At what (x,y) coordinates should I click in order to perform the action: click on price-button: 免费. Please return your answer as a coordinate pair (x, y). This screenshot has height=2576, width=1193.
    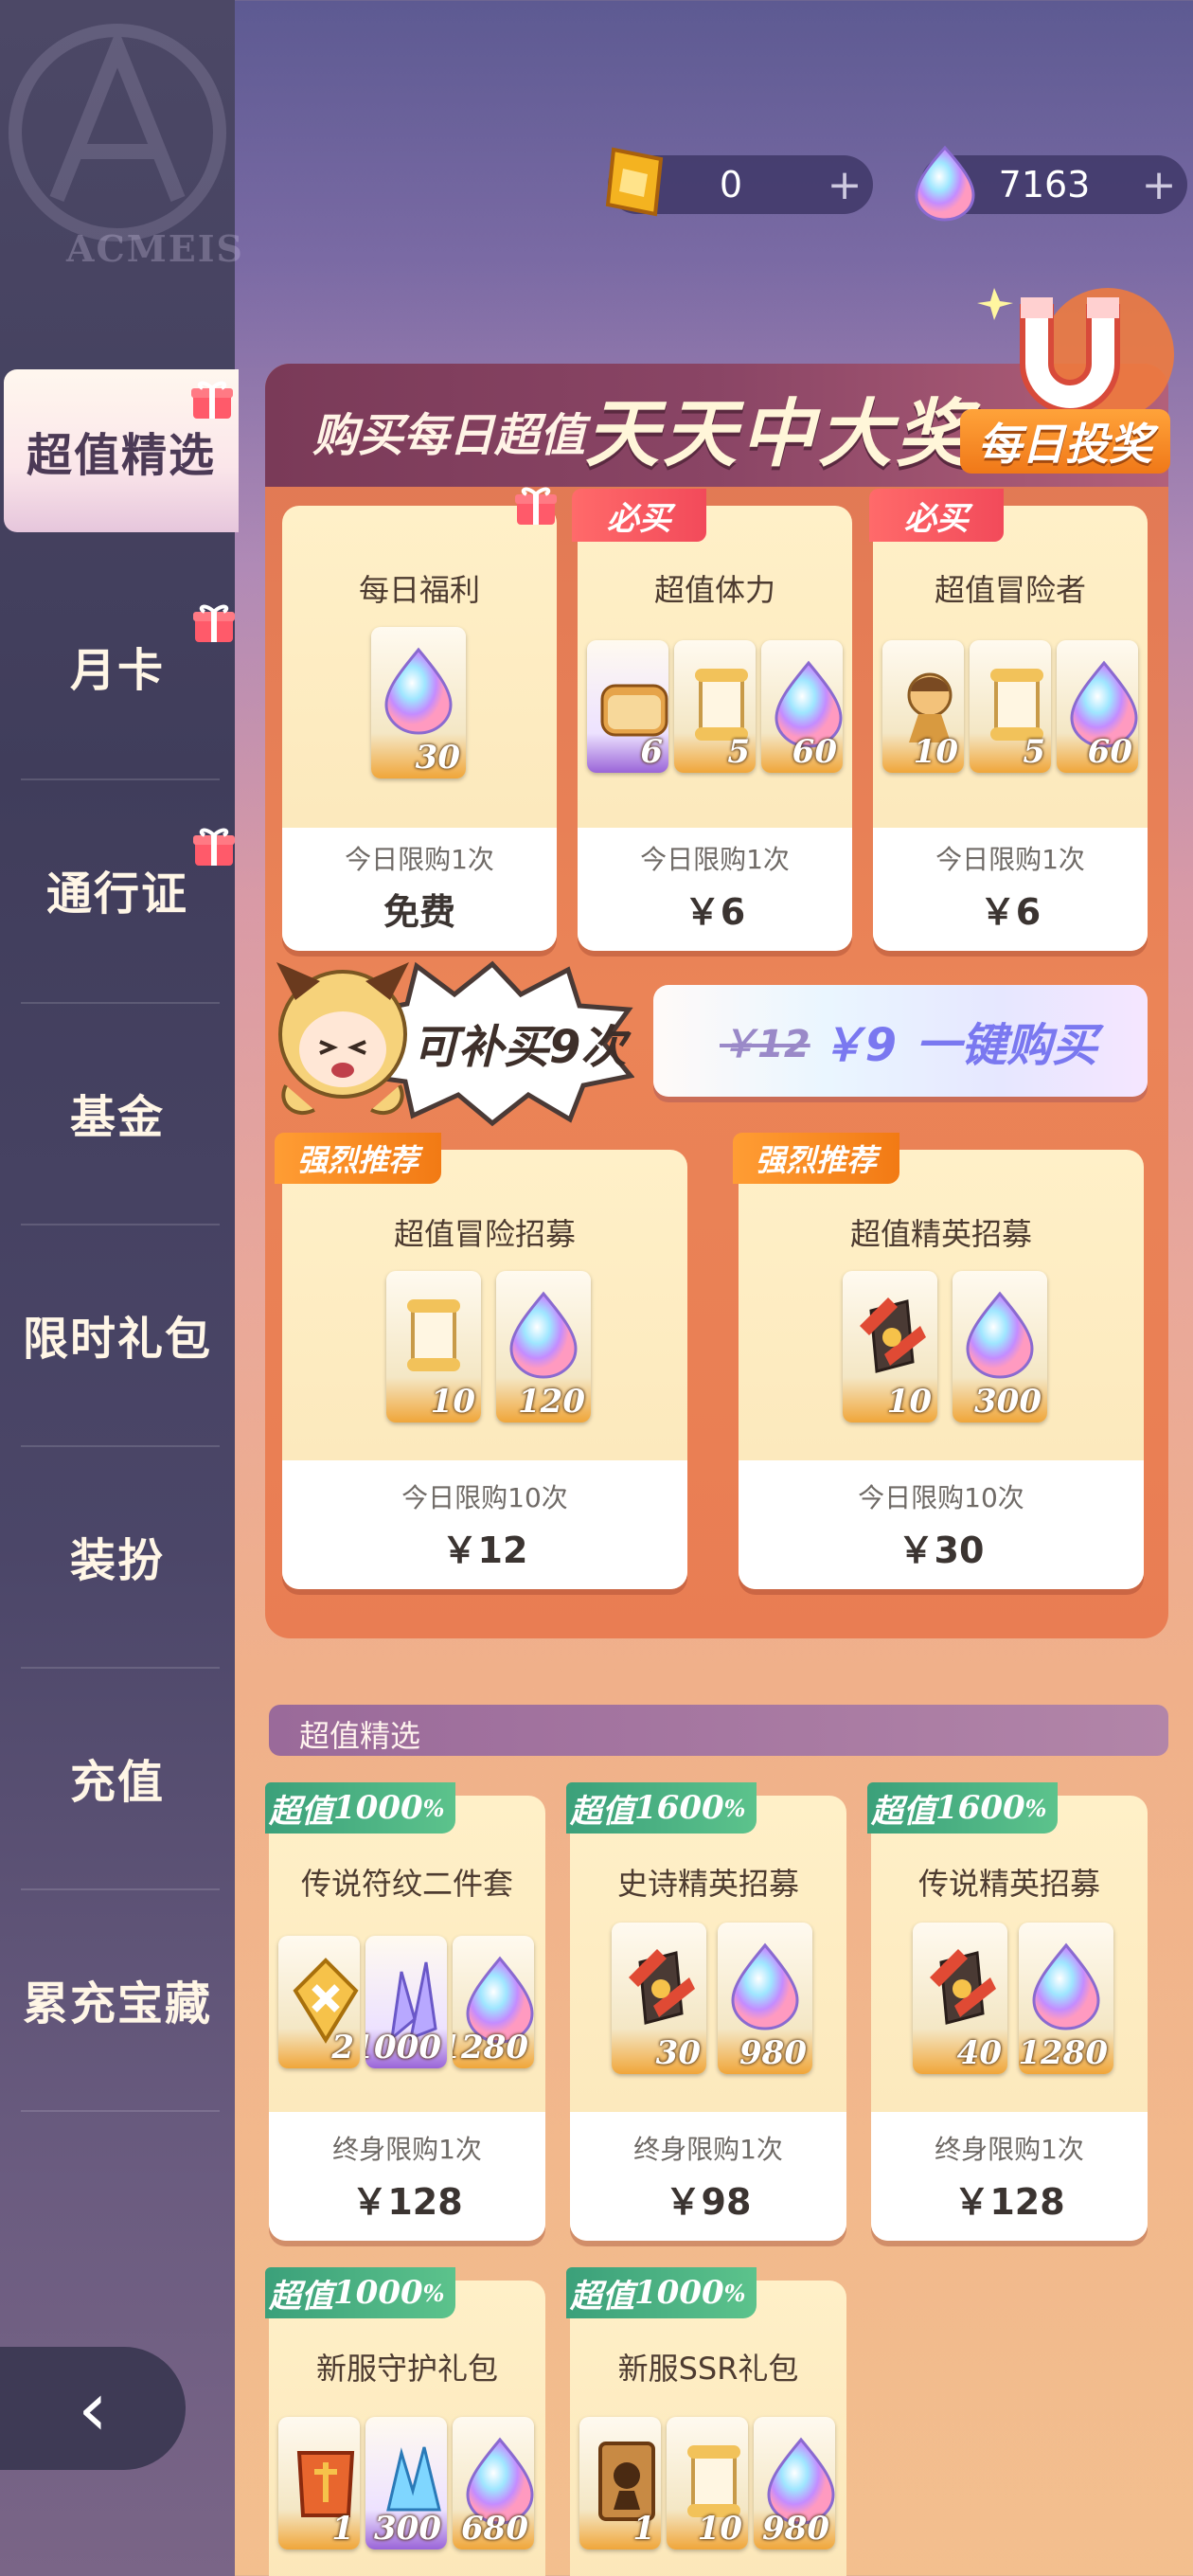
    Looking at the image, I should click on (419, 909).